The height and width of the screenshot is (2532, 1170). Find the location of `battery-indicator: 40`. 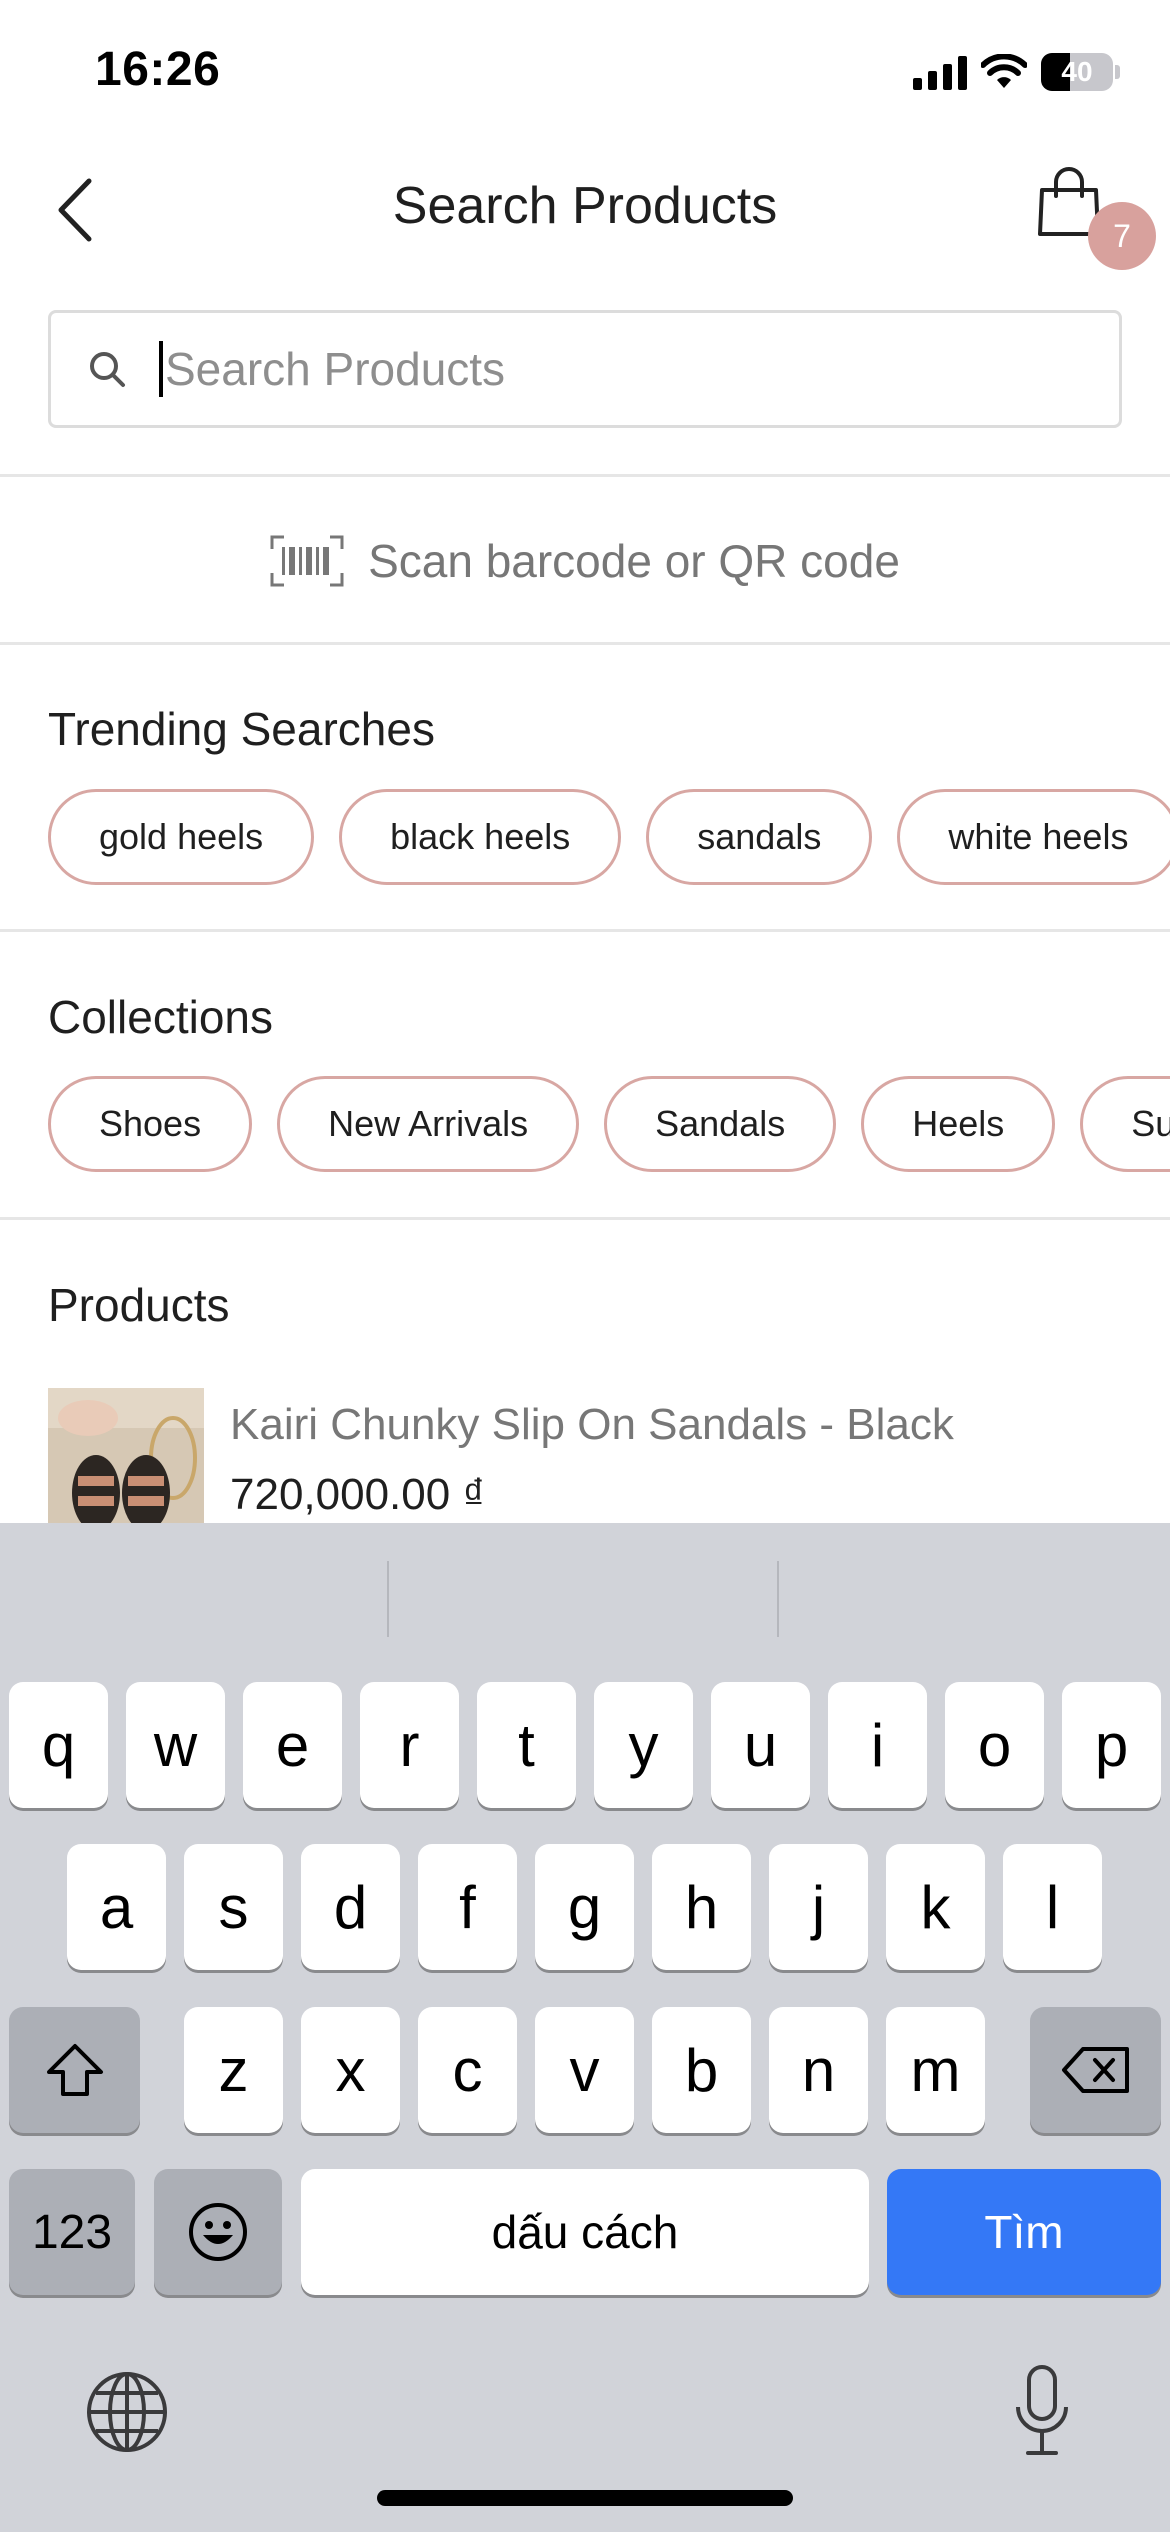

battery-indicator: 40 is located at coordinates (1080, 72).